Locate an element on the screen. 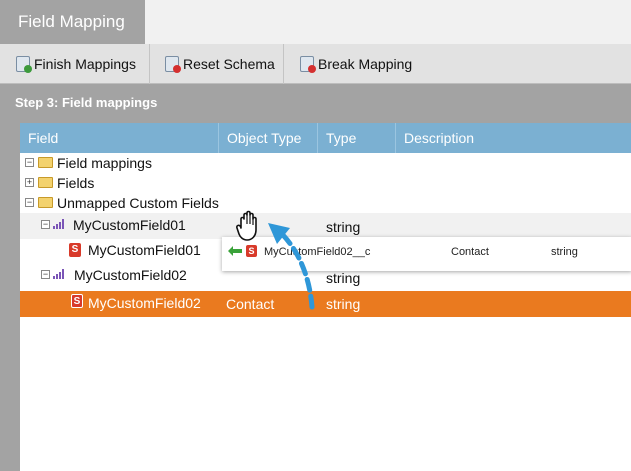 The image size is (631, 471). break-mapping-label: Break Mapping is located at coordinates (365, 64).